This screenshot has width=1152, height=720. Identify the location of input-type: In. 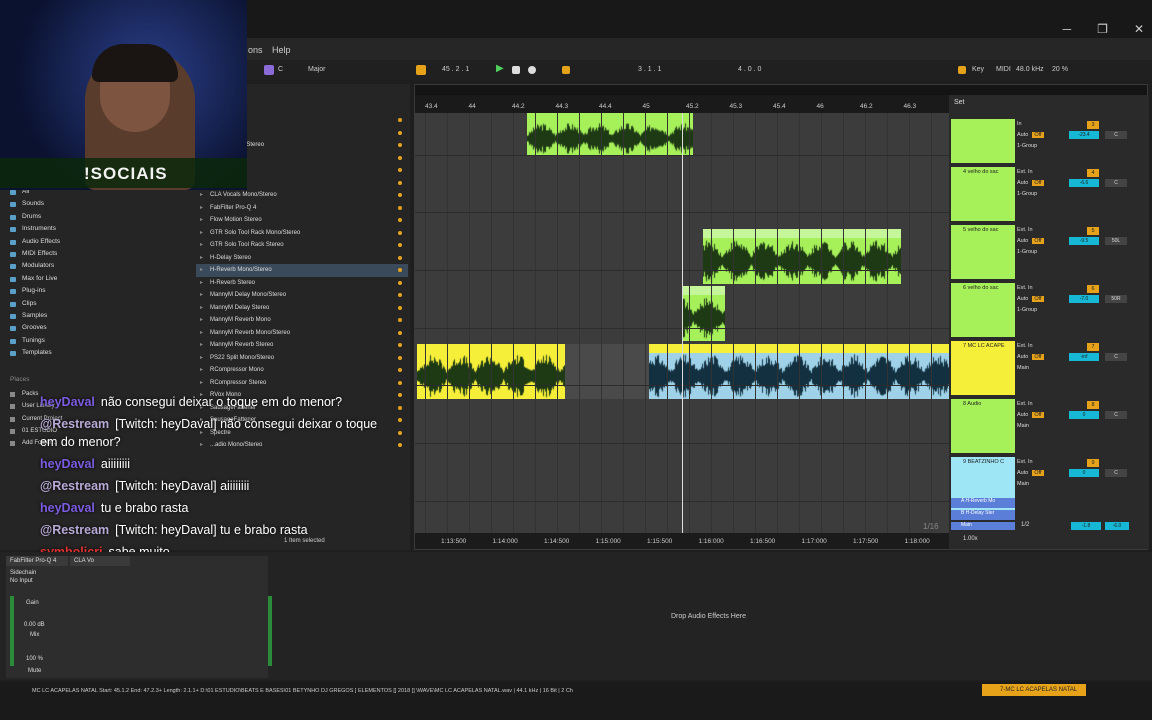
(1039, 124).